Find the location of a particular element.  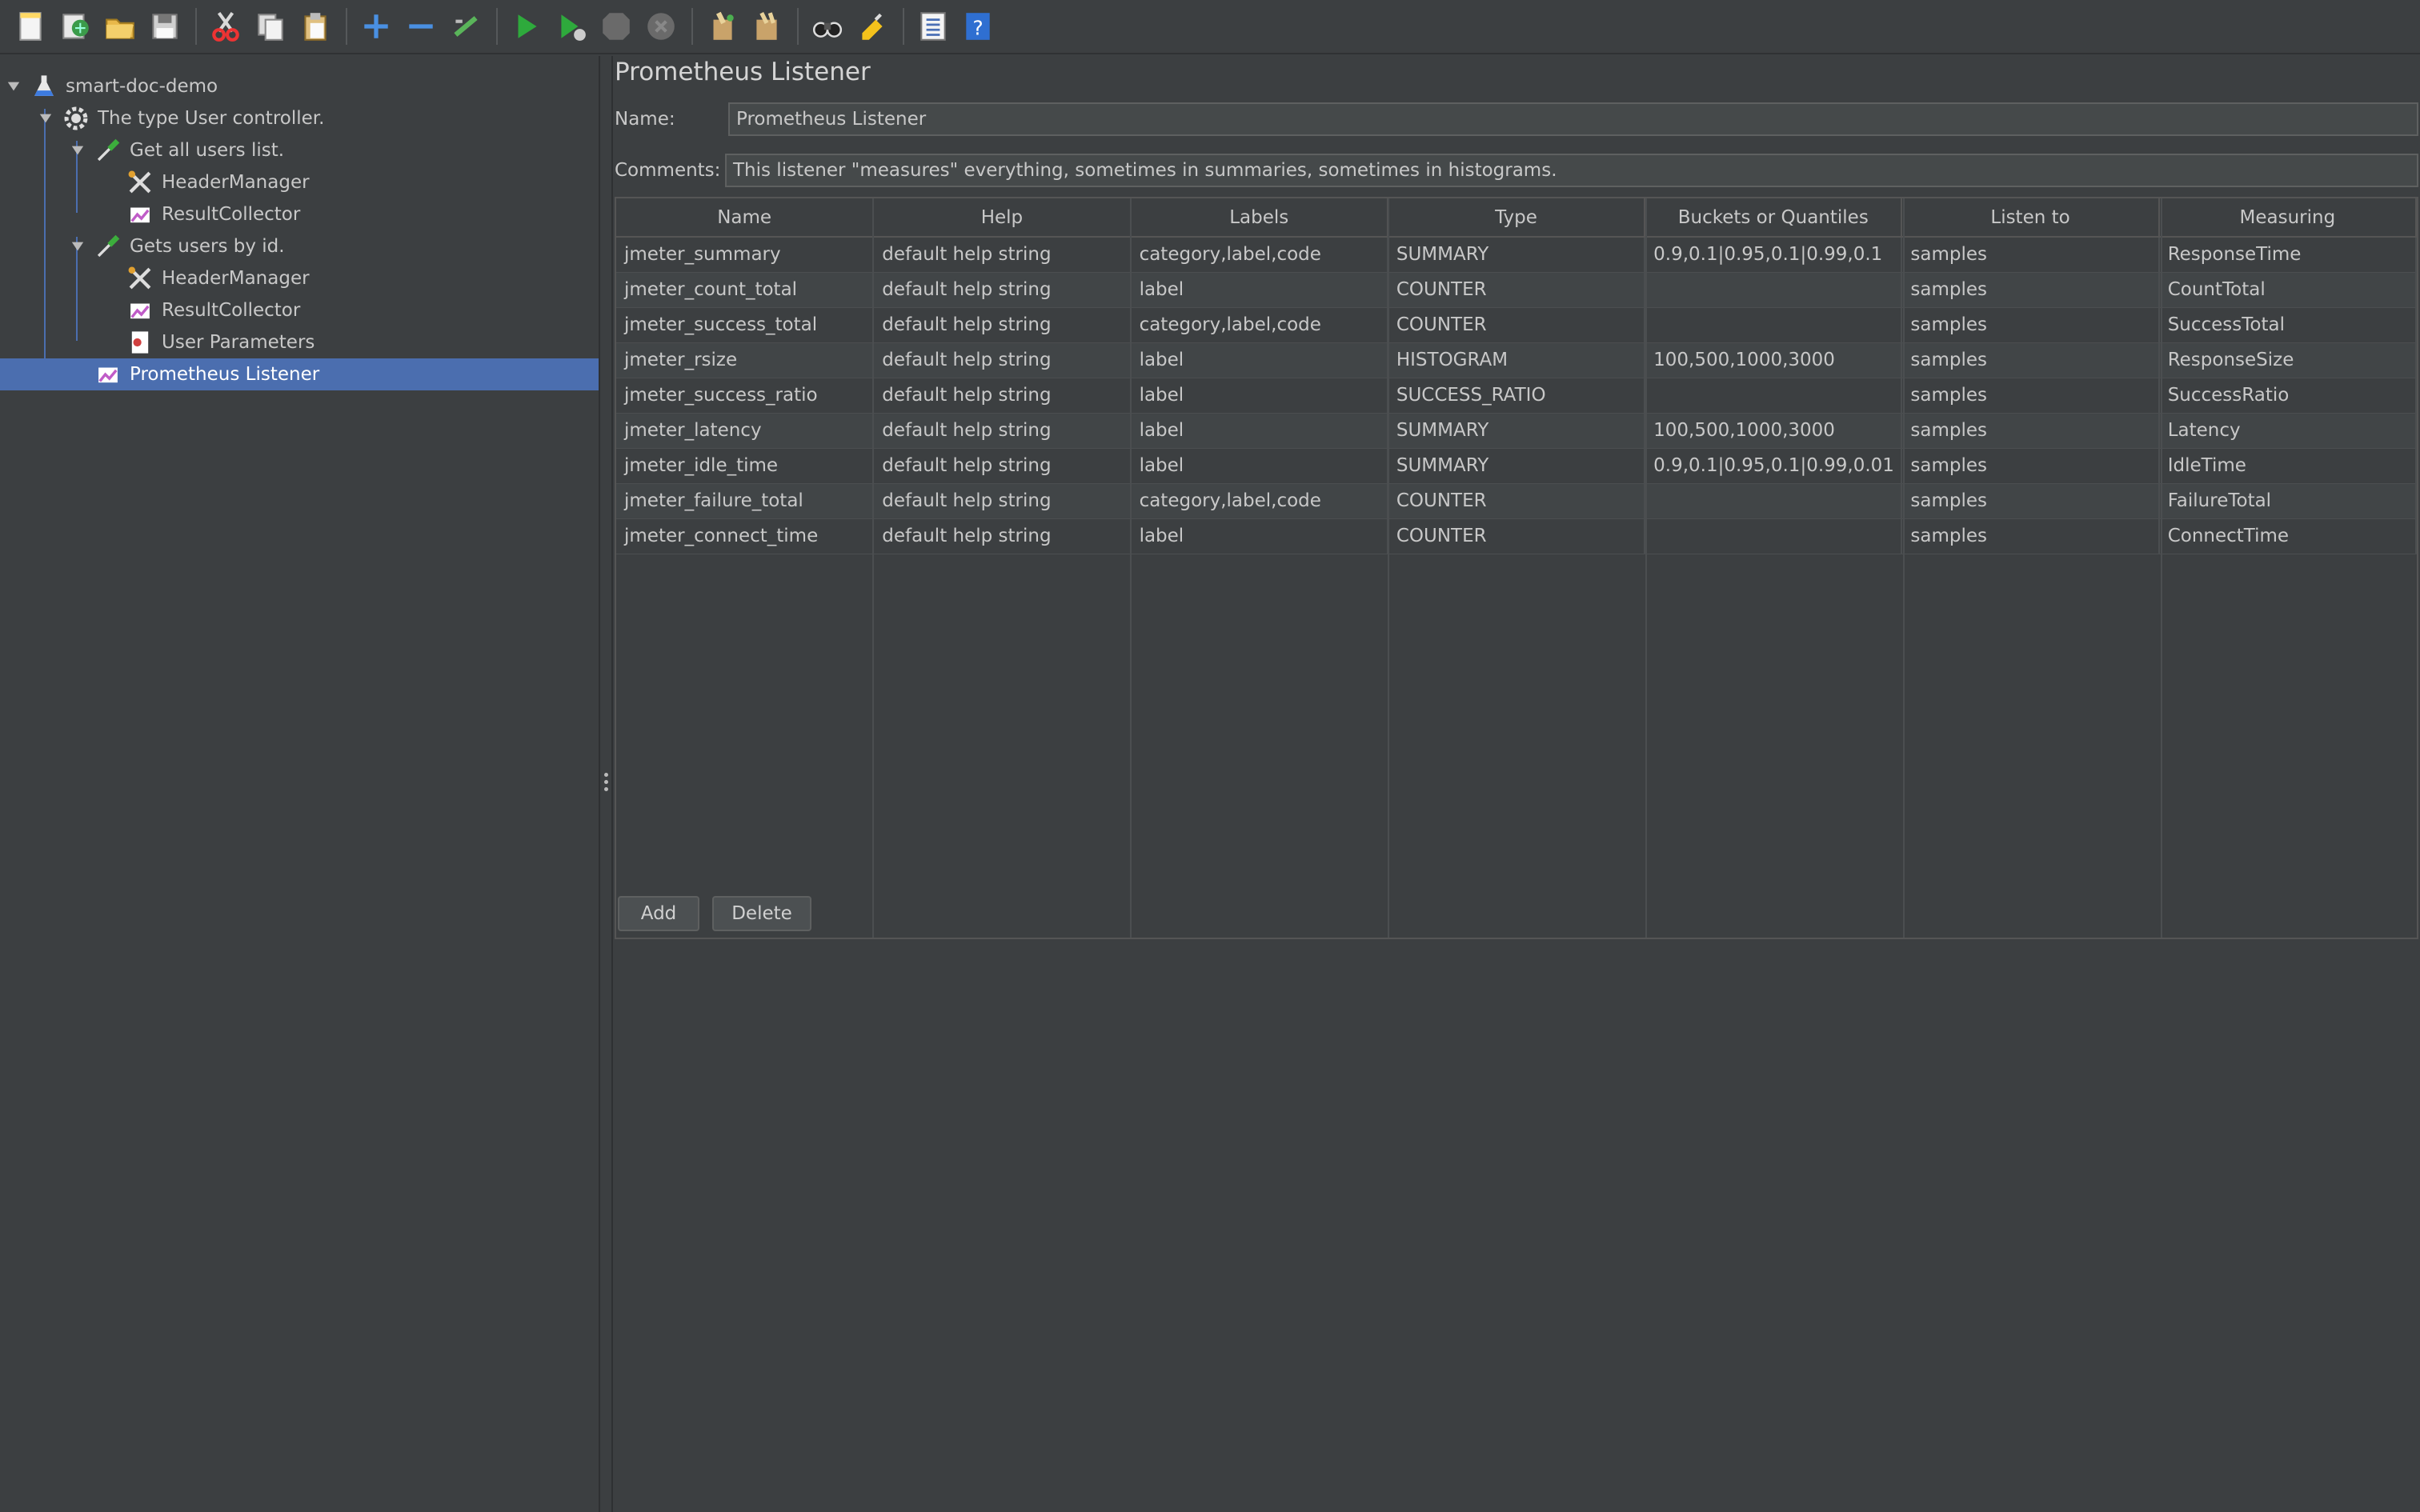

help-icon: ? is located at coordinates (978, 26).